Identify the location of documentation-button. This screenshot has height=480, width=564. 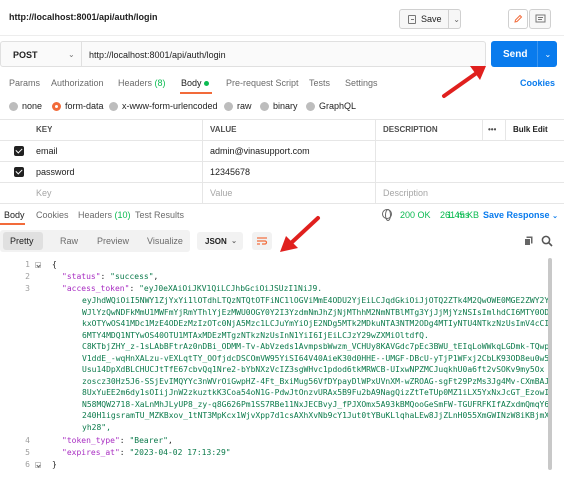
(540, 19).